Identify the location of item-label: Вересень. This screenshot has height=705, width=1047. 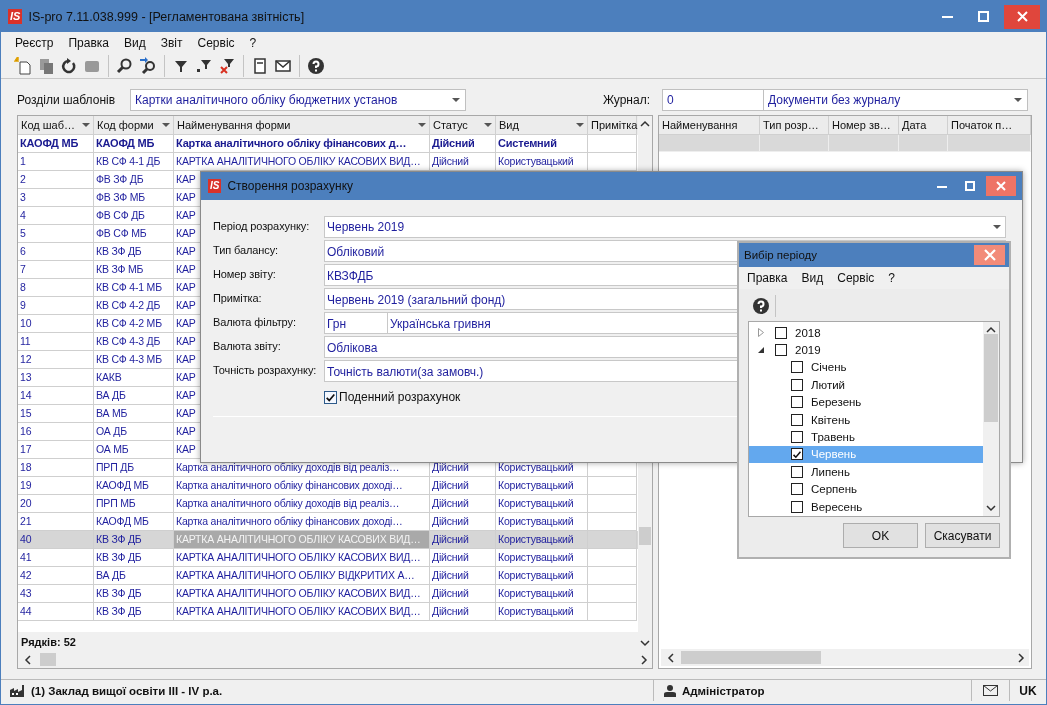
(837, 506).